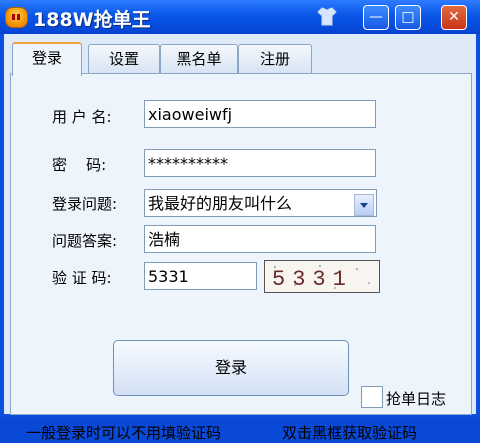 Image resolution: width=480 pixels, height=443 pixels. Describe the element at coordinates (454, 17) in the screenshot. I see `close-button: ✕` at that location.